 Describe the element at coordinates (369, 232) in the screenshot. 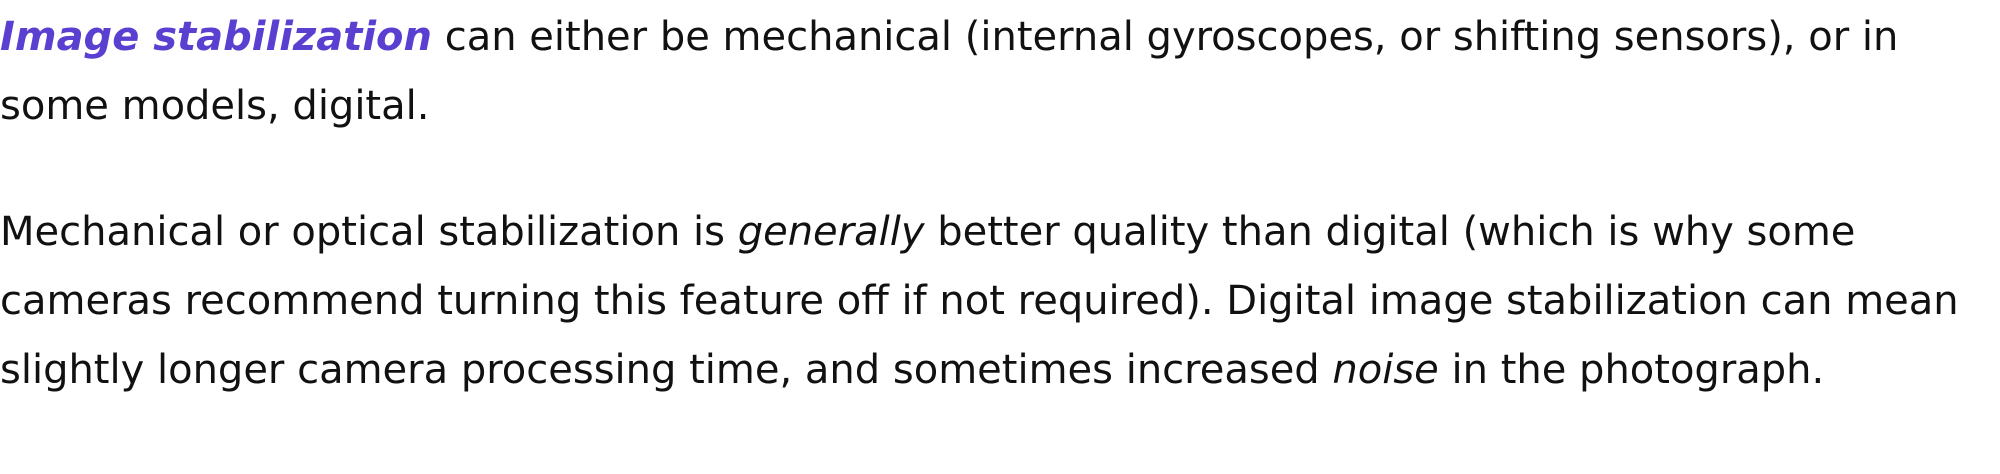

I see `paragraph-2-text-1: Mechanical or optical stabilization is` at that location.